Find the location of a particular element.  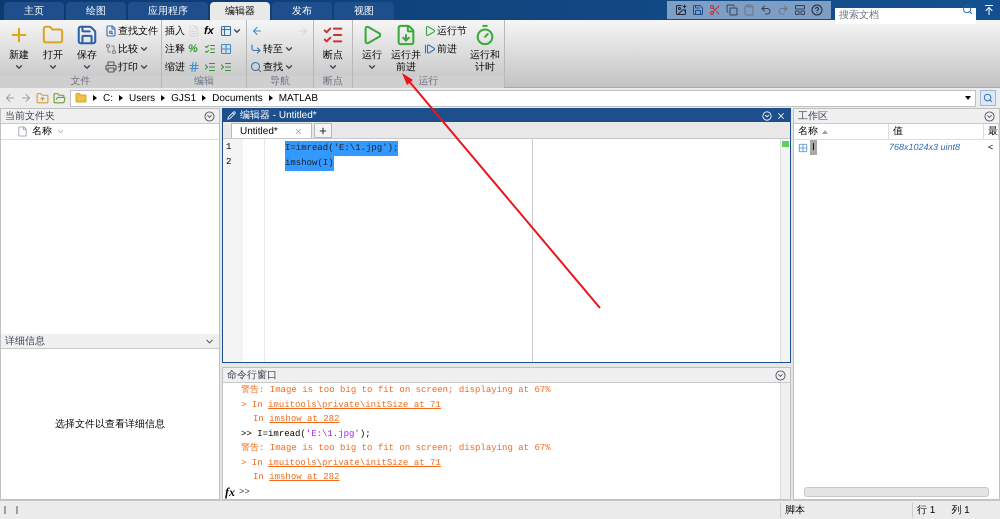

group-label: 断点 is located at coordinates (333, 82).